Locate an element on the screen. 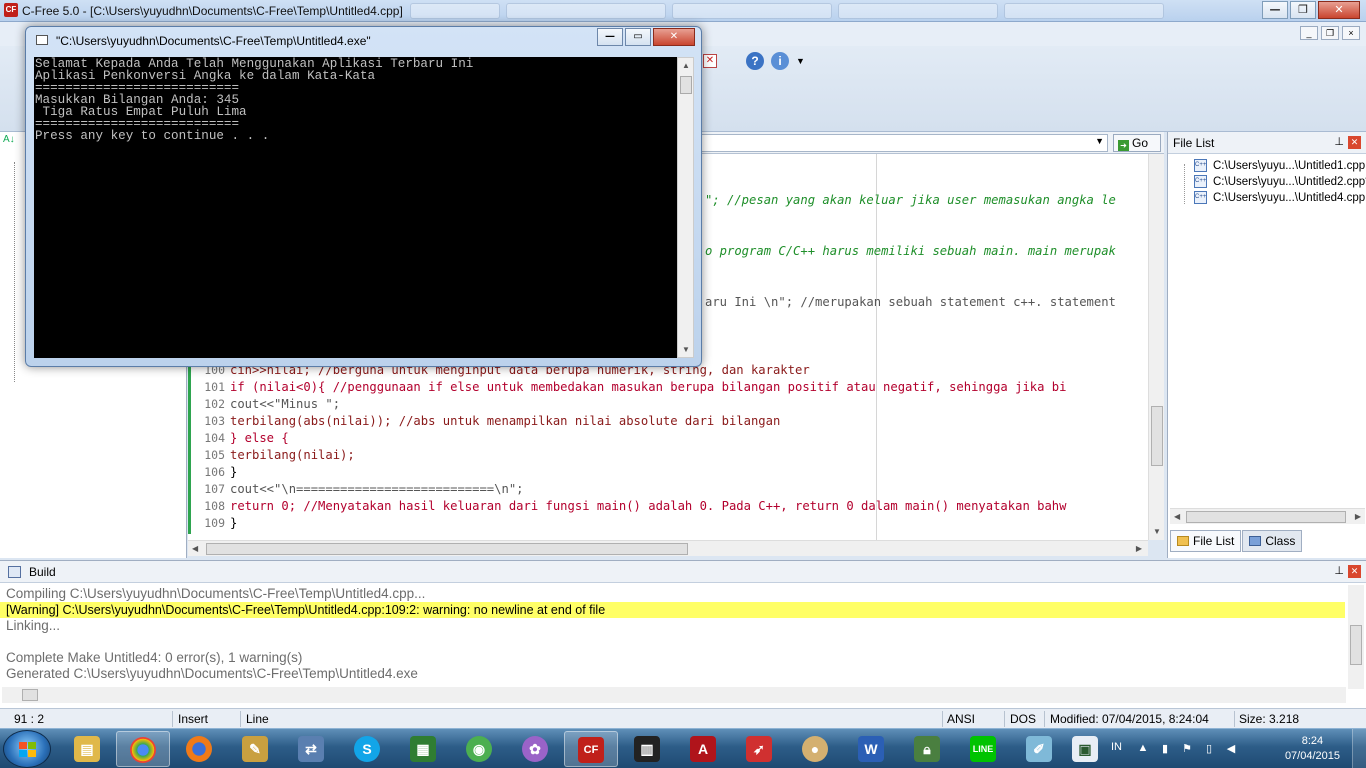 This screenshot has width=1366, height=768. spreadsheet-icon: ▦ is located at coordinates (423, 749).